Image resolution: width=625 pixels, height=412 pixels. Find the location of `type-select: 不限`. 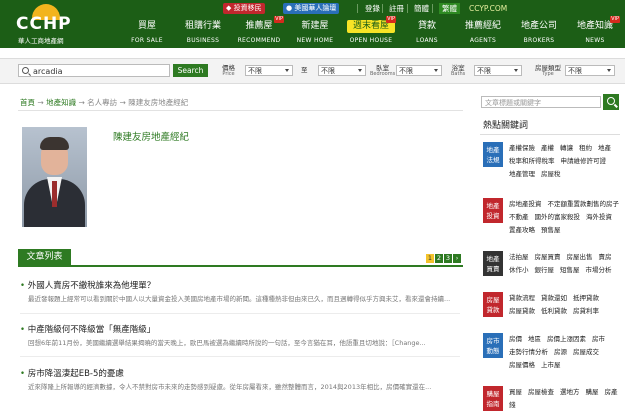

type-select: 不限 is located at coordinates (590, 70).